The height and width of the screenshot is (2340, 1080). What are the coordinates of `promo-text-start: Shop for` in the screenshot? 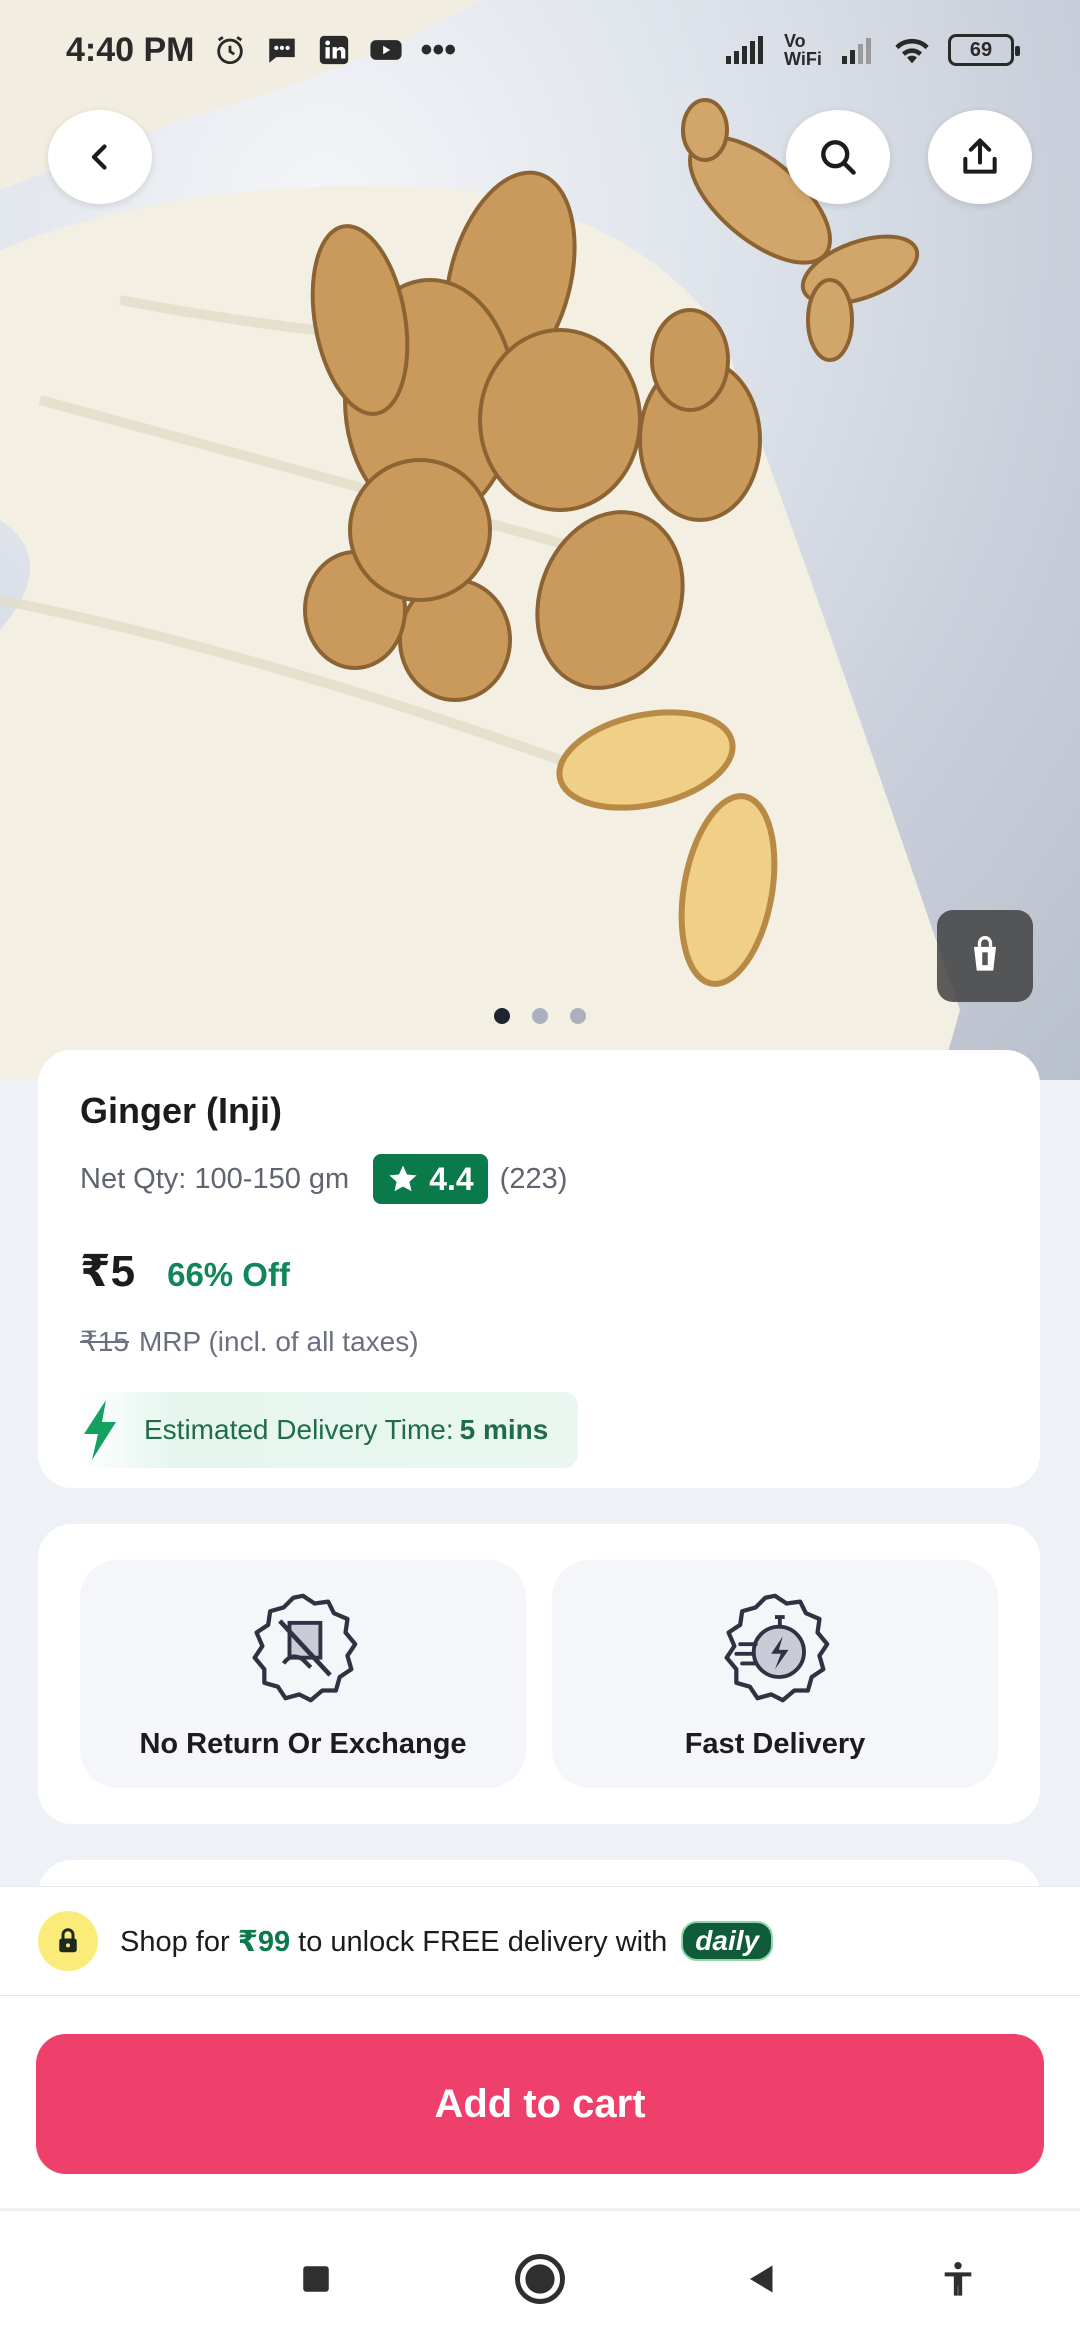 It's located at (179, 1941).